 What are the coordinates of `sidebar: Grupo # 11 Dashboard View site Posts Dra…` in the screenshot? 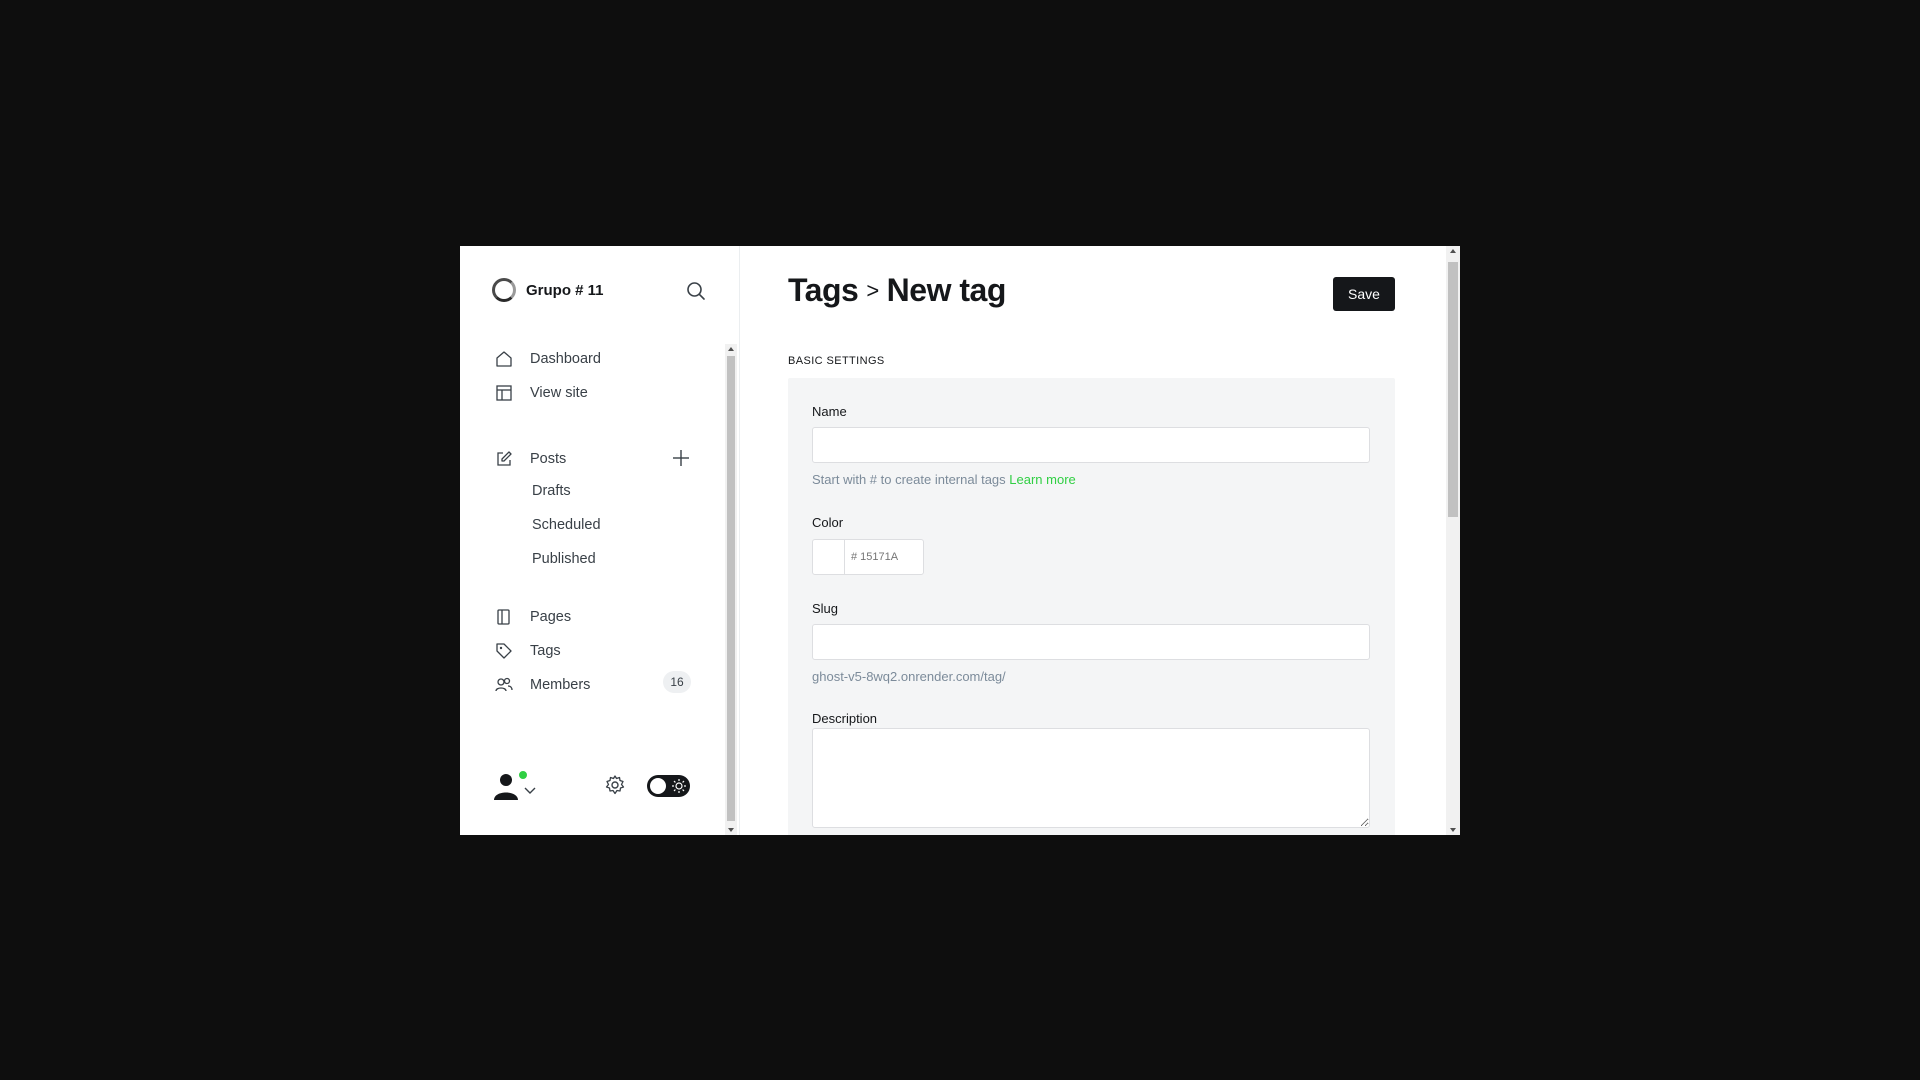 It's located at (600, 540).